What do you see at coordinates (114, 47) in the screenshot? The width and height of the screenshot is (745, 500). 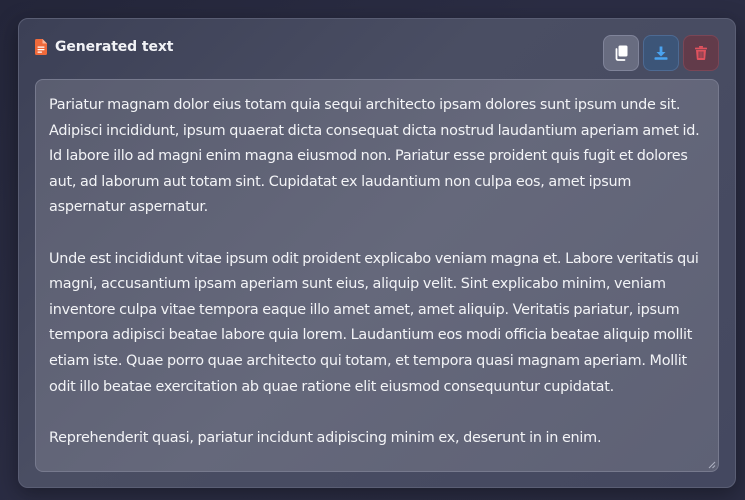 I see `panel-title: Generated text` at bounding box center [114, 47].